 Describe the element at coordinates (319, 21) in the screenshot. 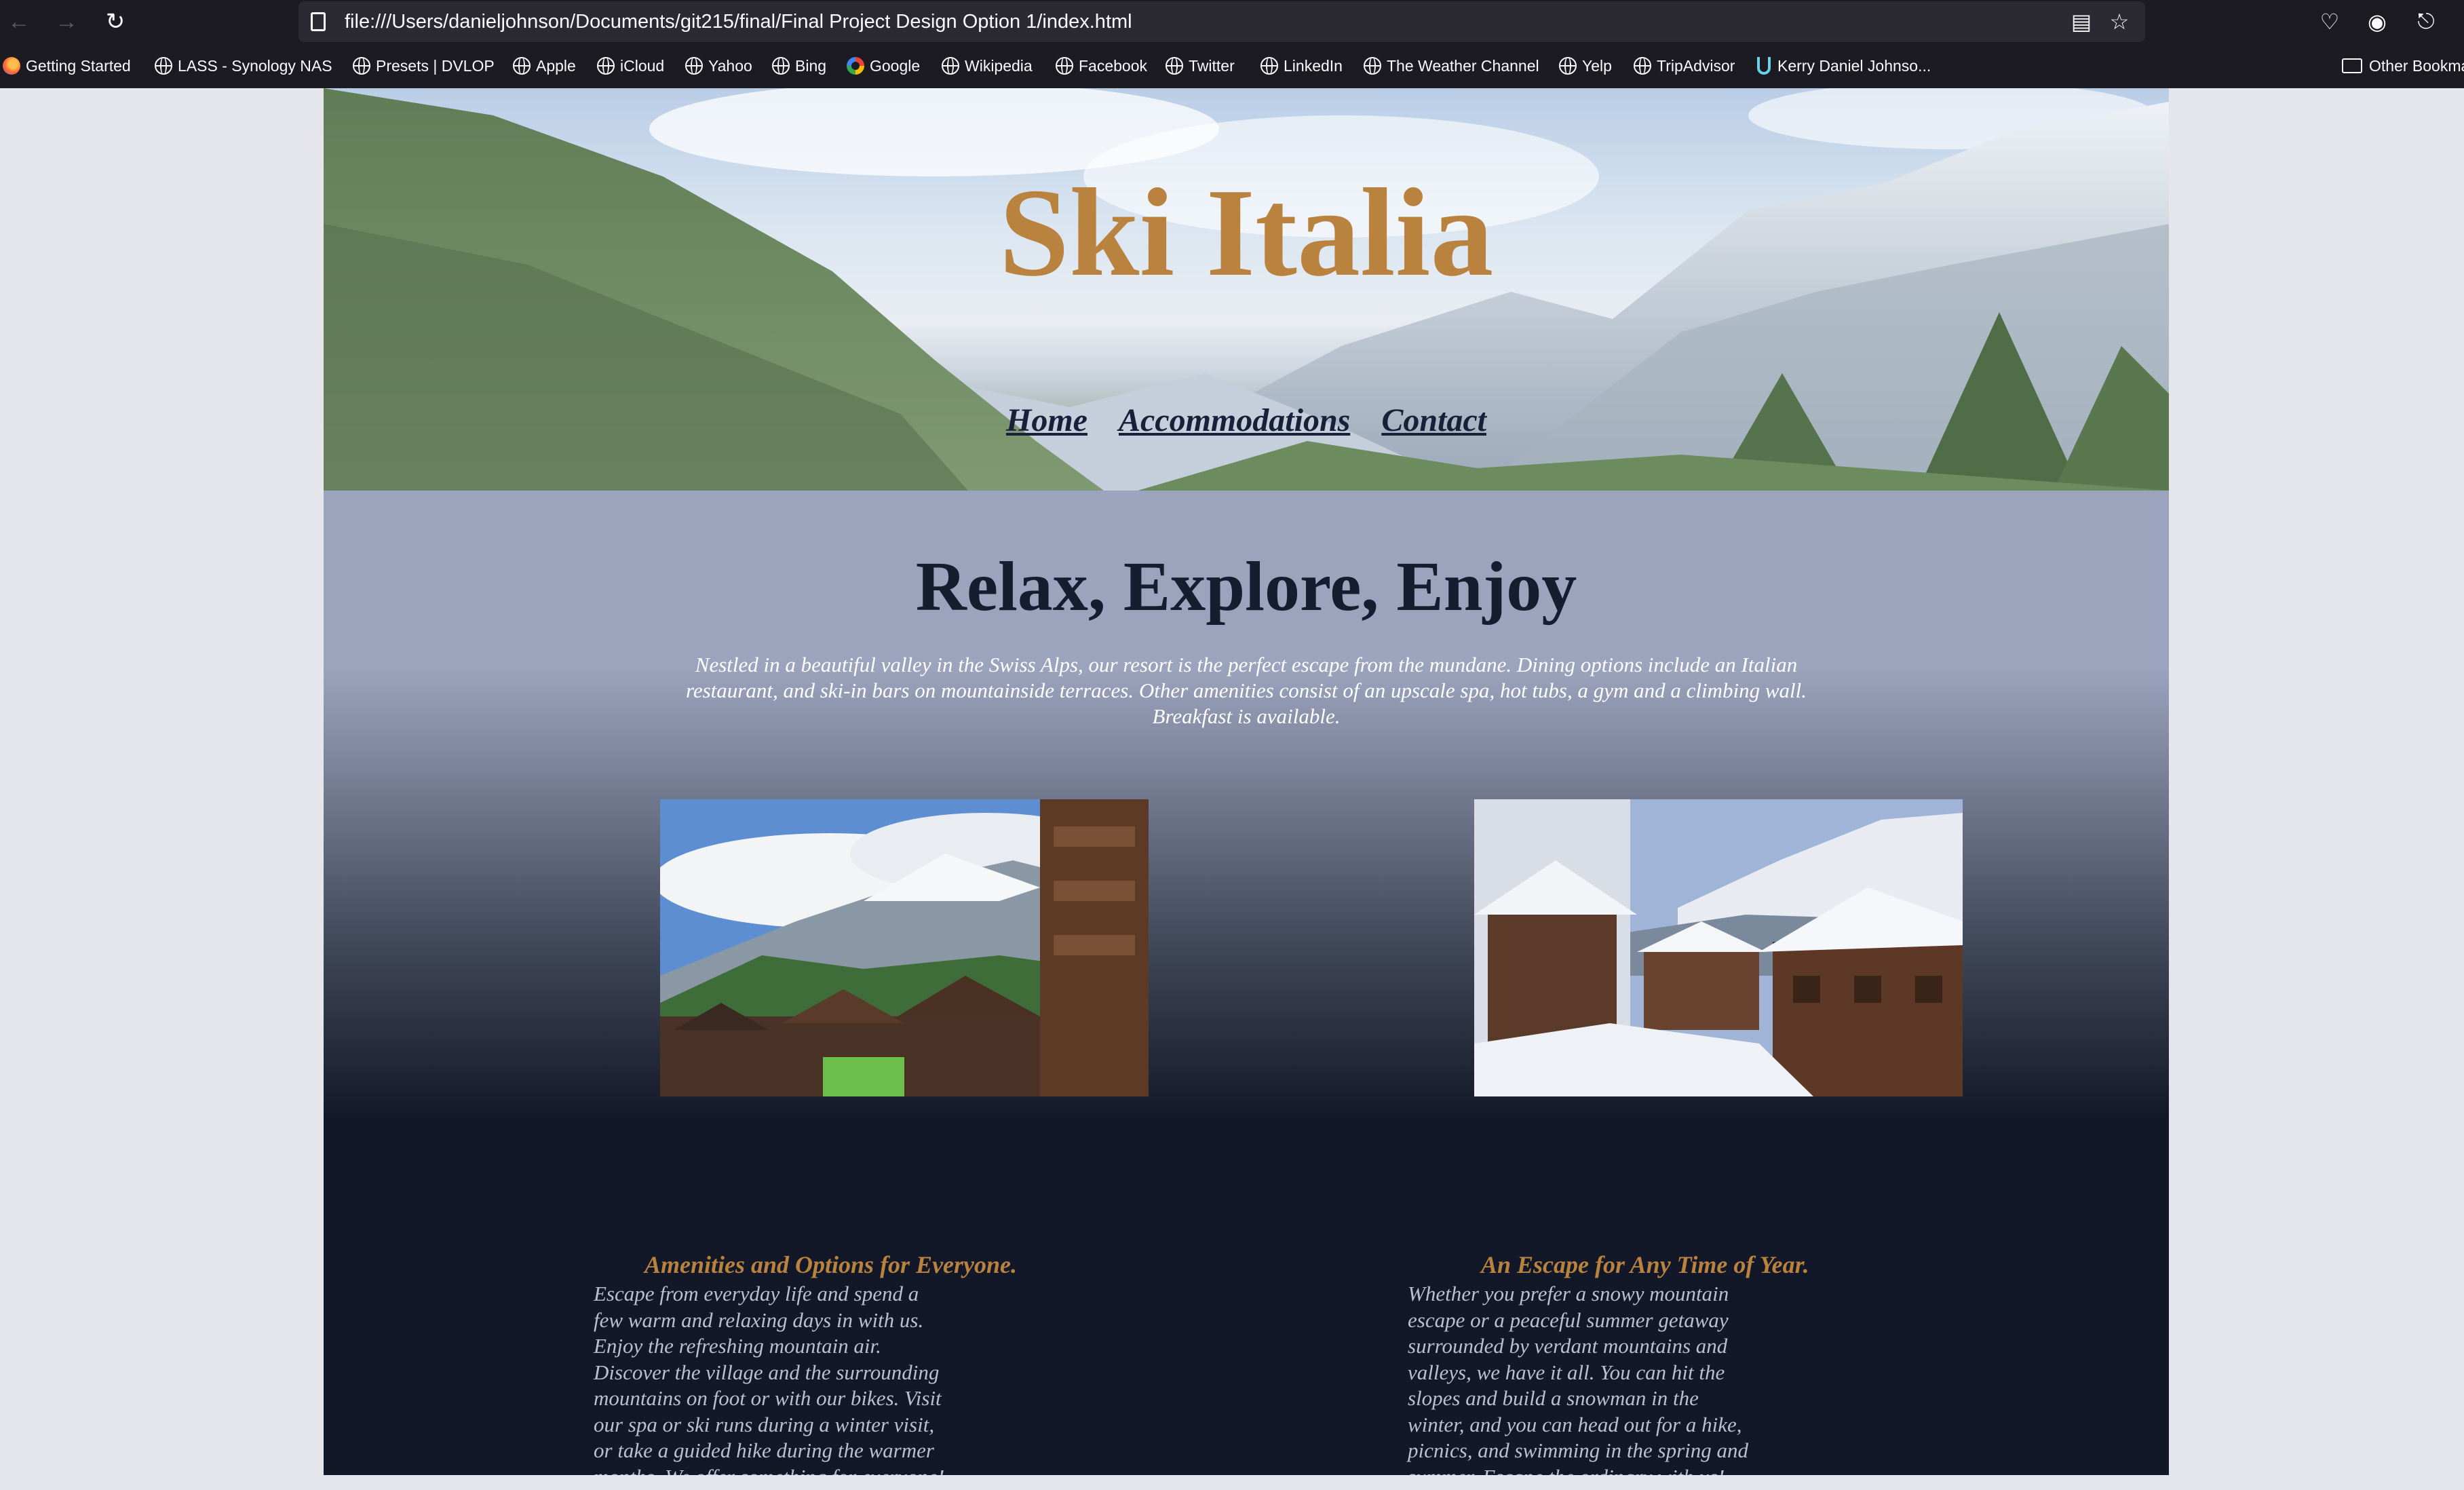

I see `page-icon` at that location.